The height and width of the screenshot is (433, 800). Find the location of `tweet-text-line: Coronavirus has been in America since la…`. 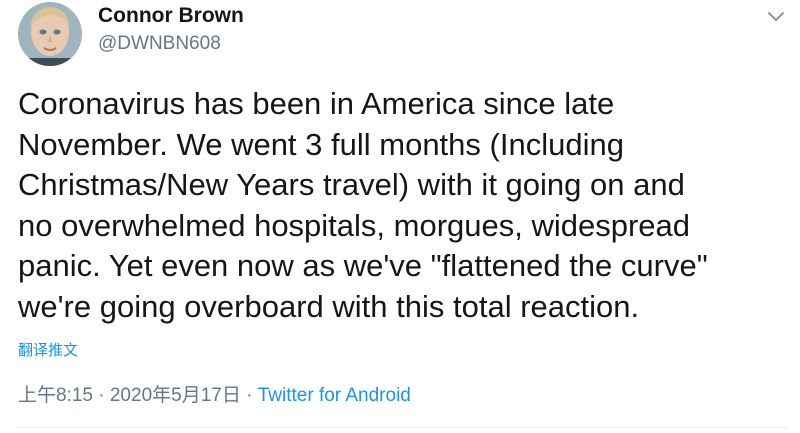

tweet-text-line: Coronavirus has been in America since la… is located at coordinates (316, 103).